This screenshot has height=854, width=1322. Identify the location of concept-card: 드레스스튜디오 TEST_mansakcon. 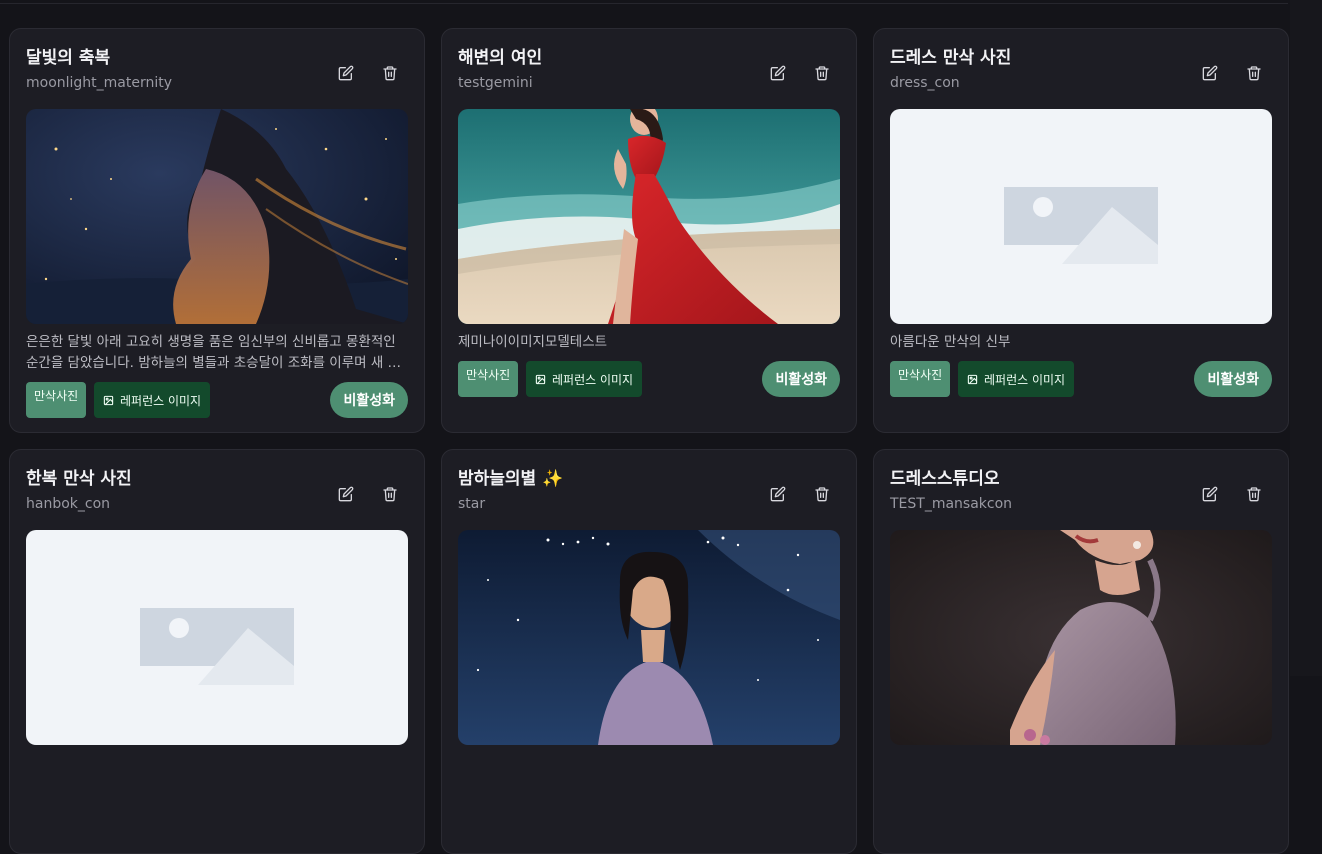
(1081, 651).